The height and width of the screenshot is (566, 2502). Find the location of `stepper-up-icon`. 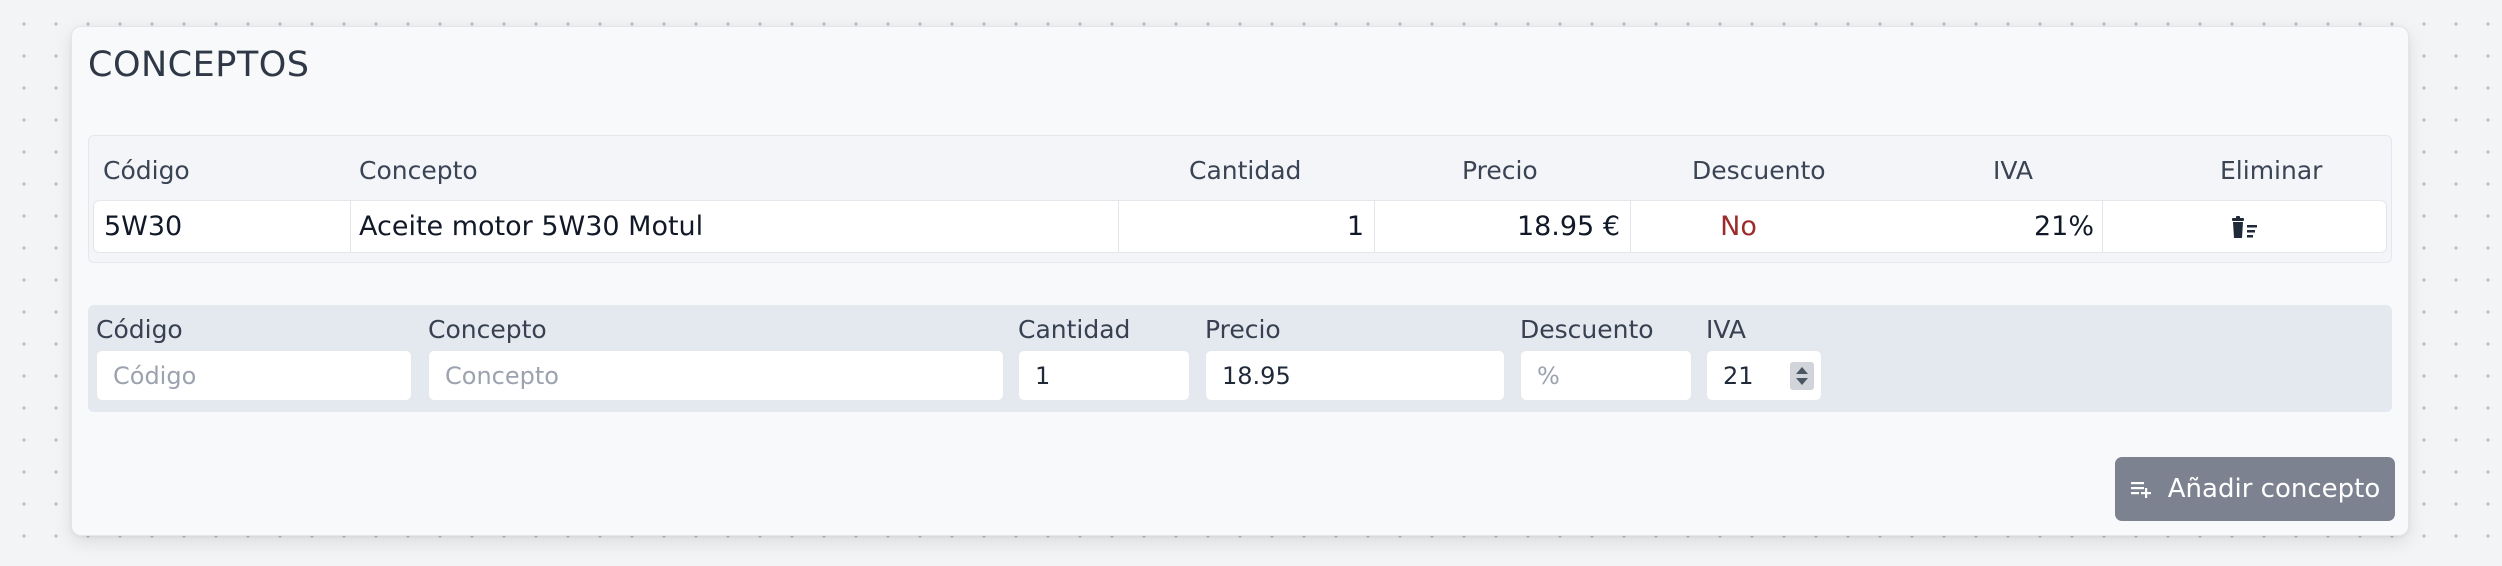

stepper-up-icon is located at coordinates (1802, 370).